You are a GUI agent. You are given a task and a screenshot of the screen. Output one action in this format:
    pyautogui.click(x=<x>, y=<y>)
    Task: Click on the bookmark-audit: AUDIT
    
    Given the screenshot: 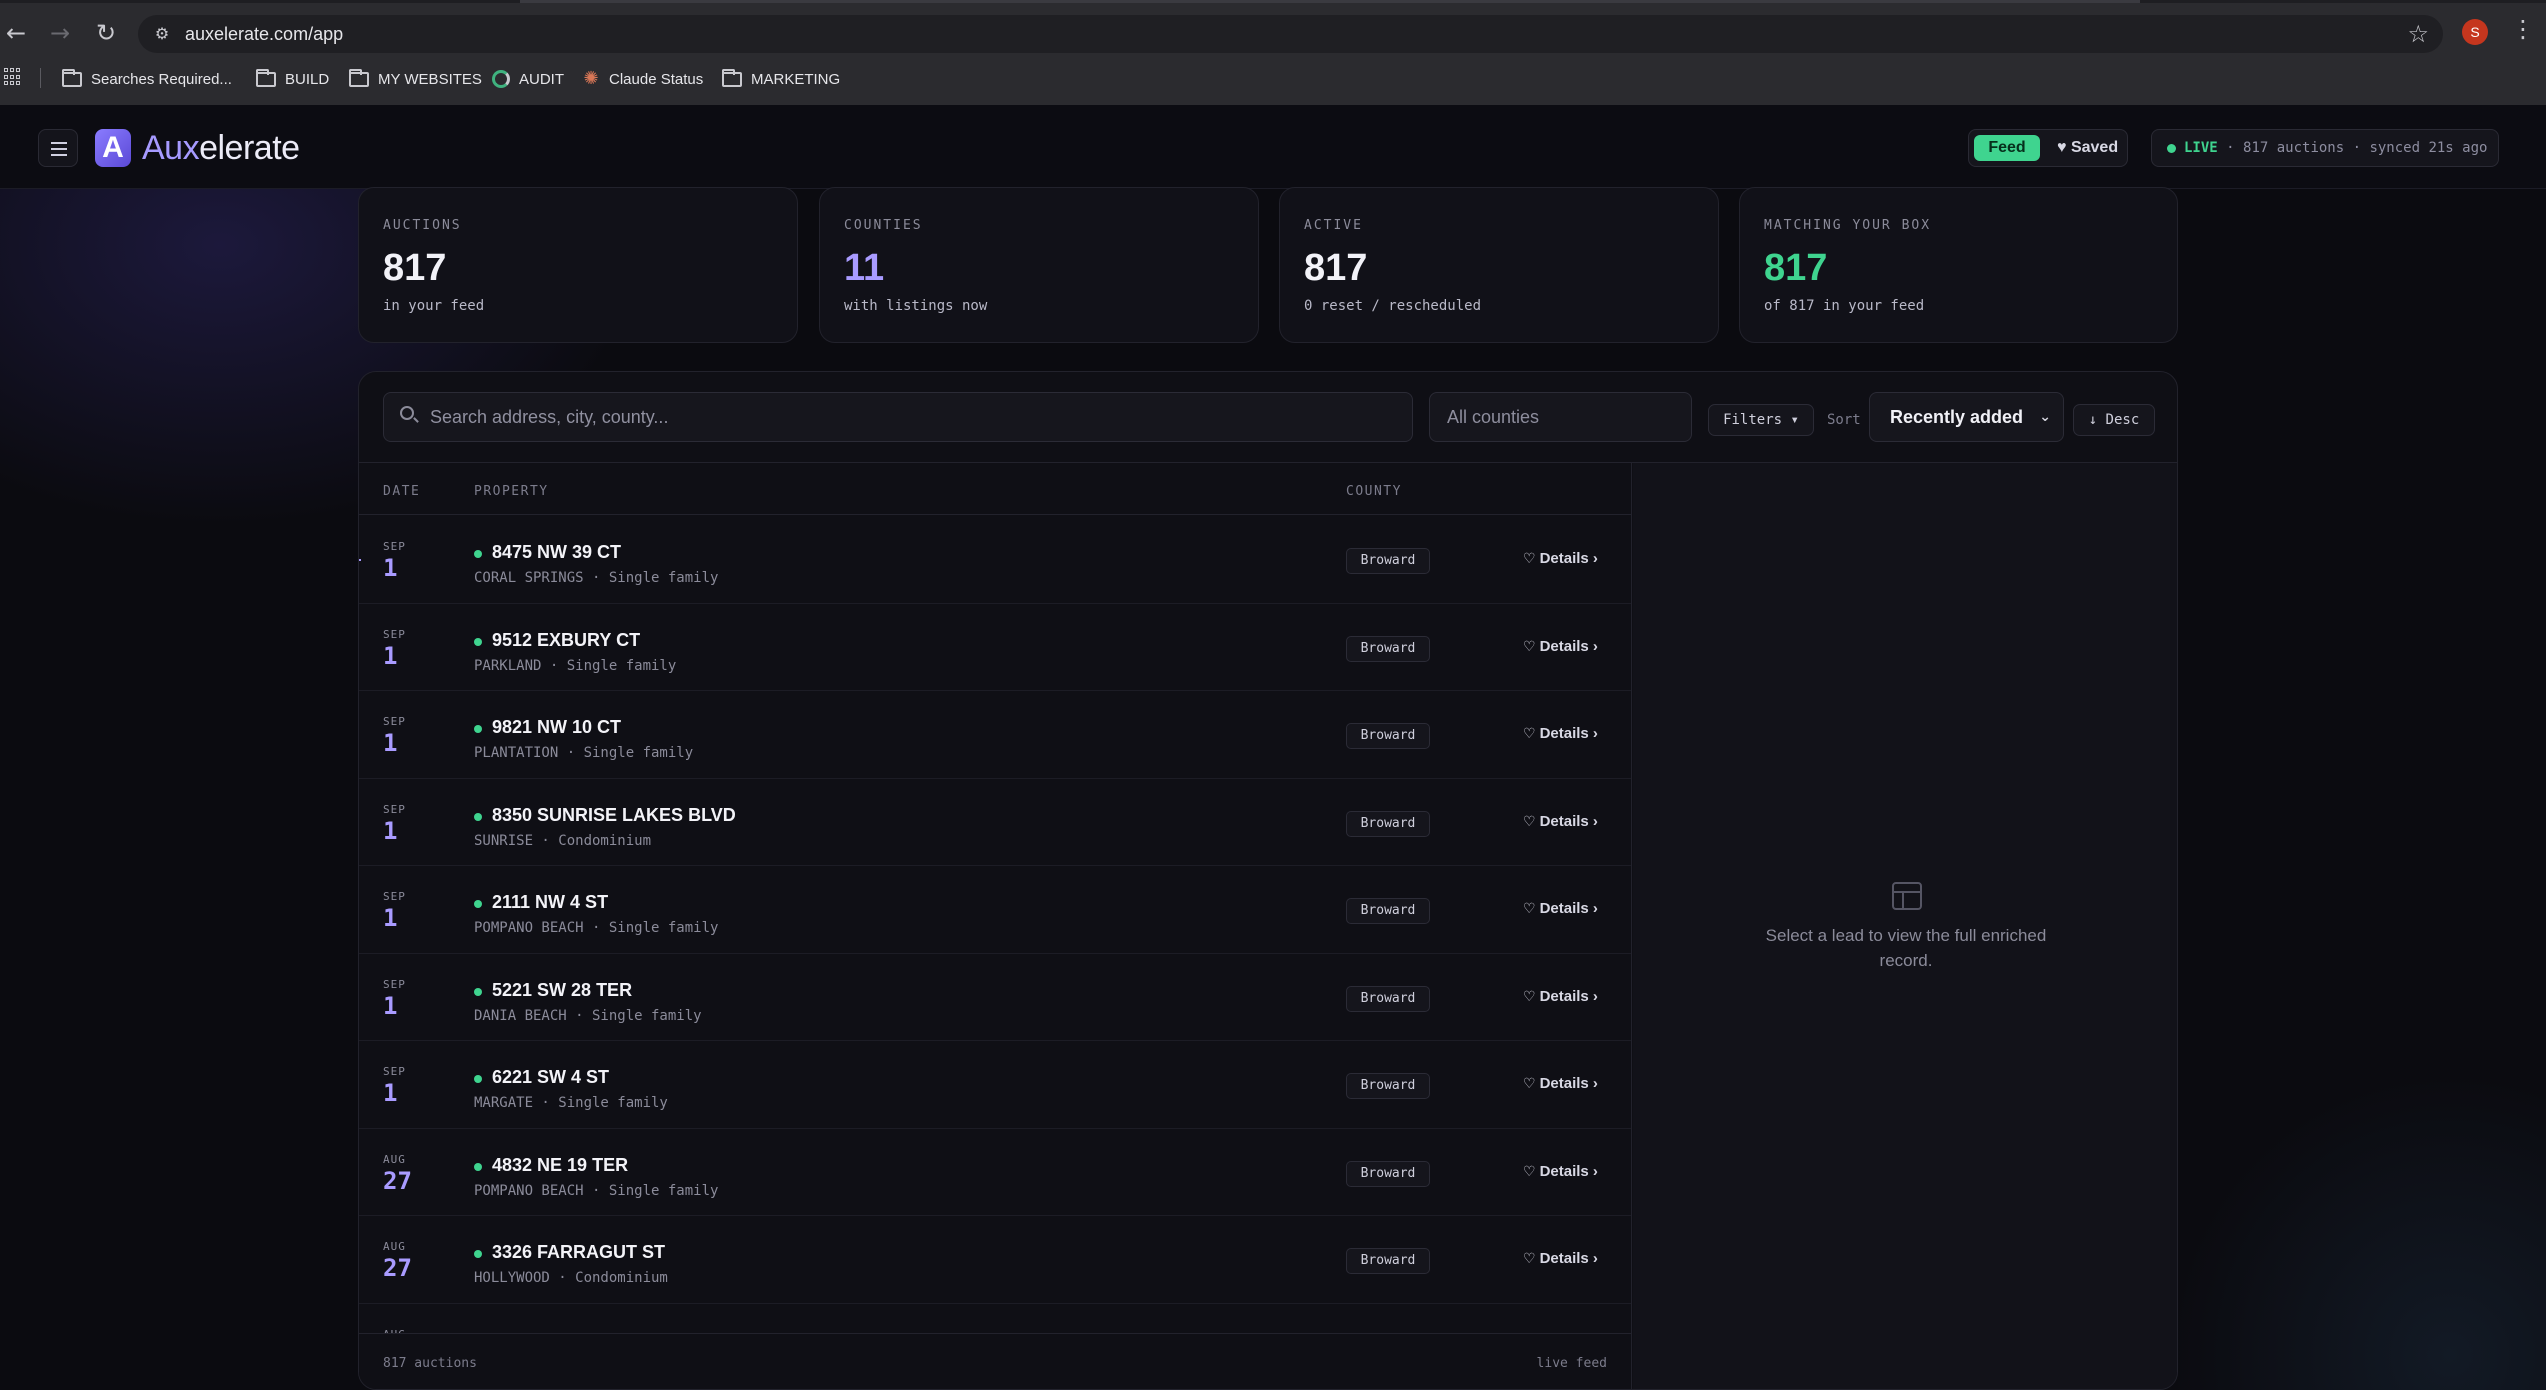 What is the action you would take?
    pyautogui.click(x=528, y=79)
    